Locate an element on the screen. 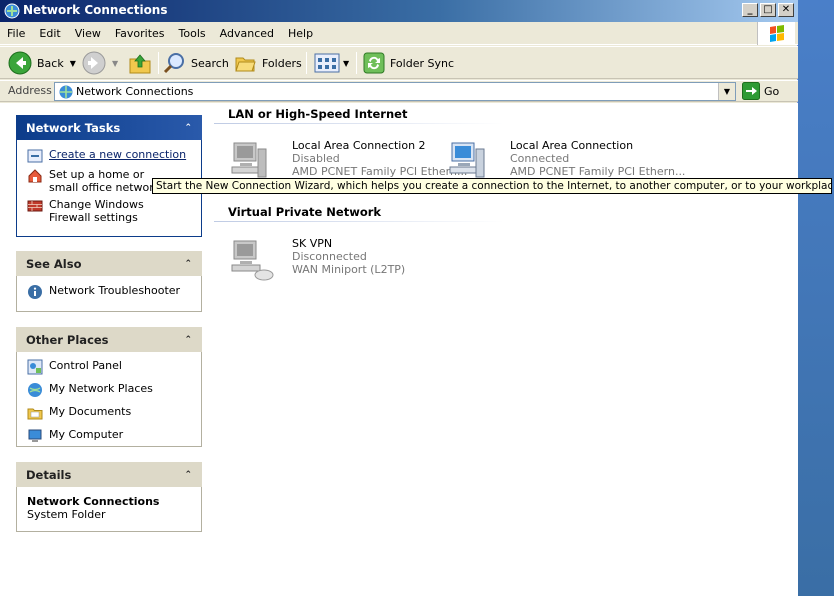  place-my-documents: My Documents is located at coordinates (109, 413).